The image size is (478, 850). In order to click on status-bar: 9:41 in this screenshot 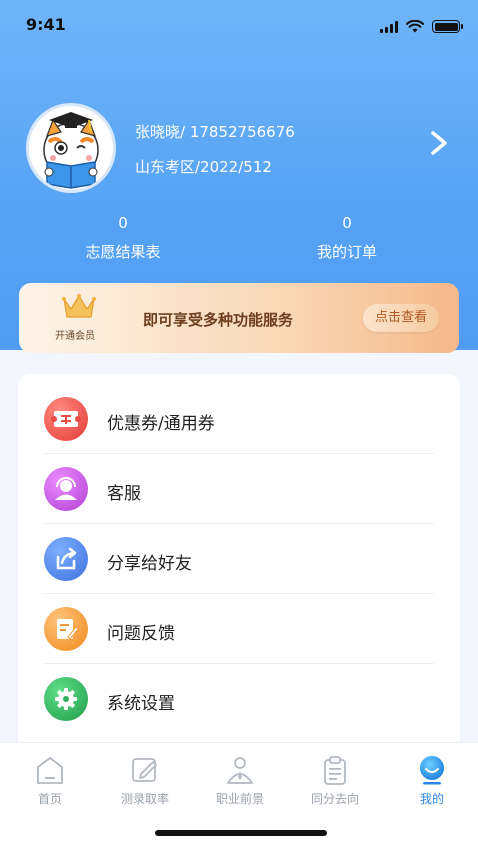, I will do `click(239, 24)`.